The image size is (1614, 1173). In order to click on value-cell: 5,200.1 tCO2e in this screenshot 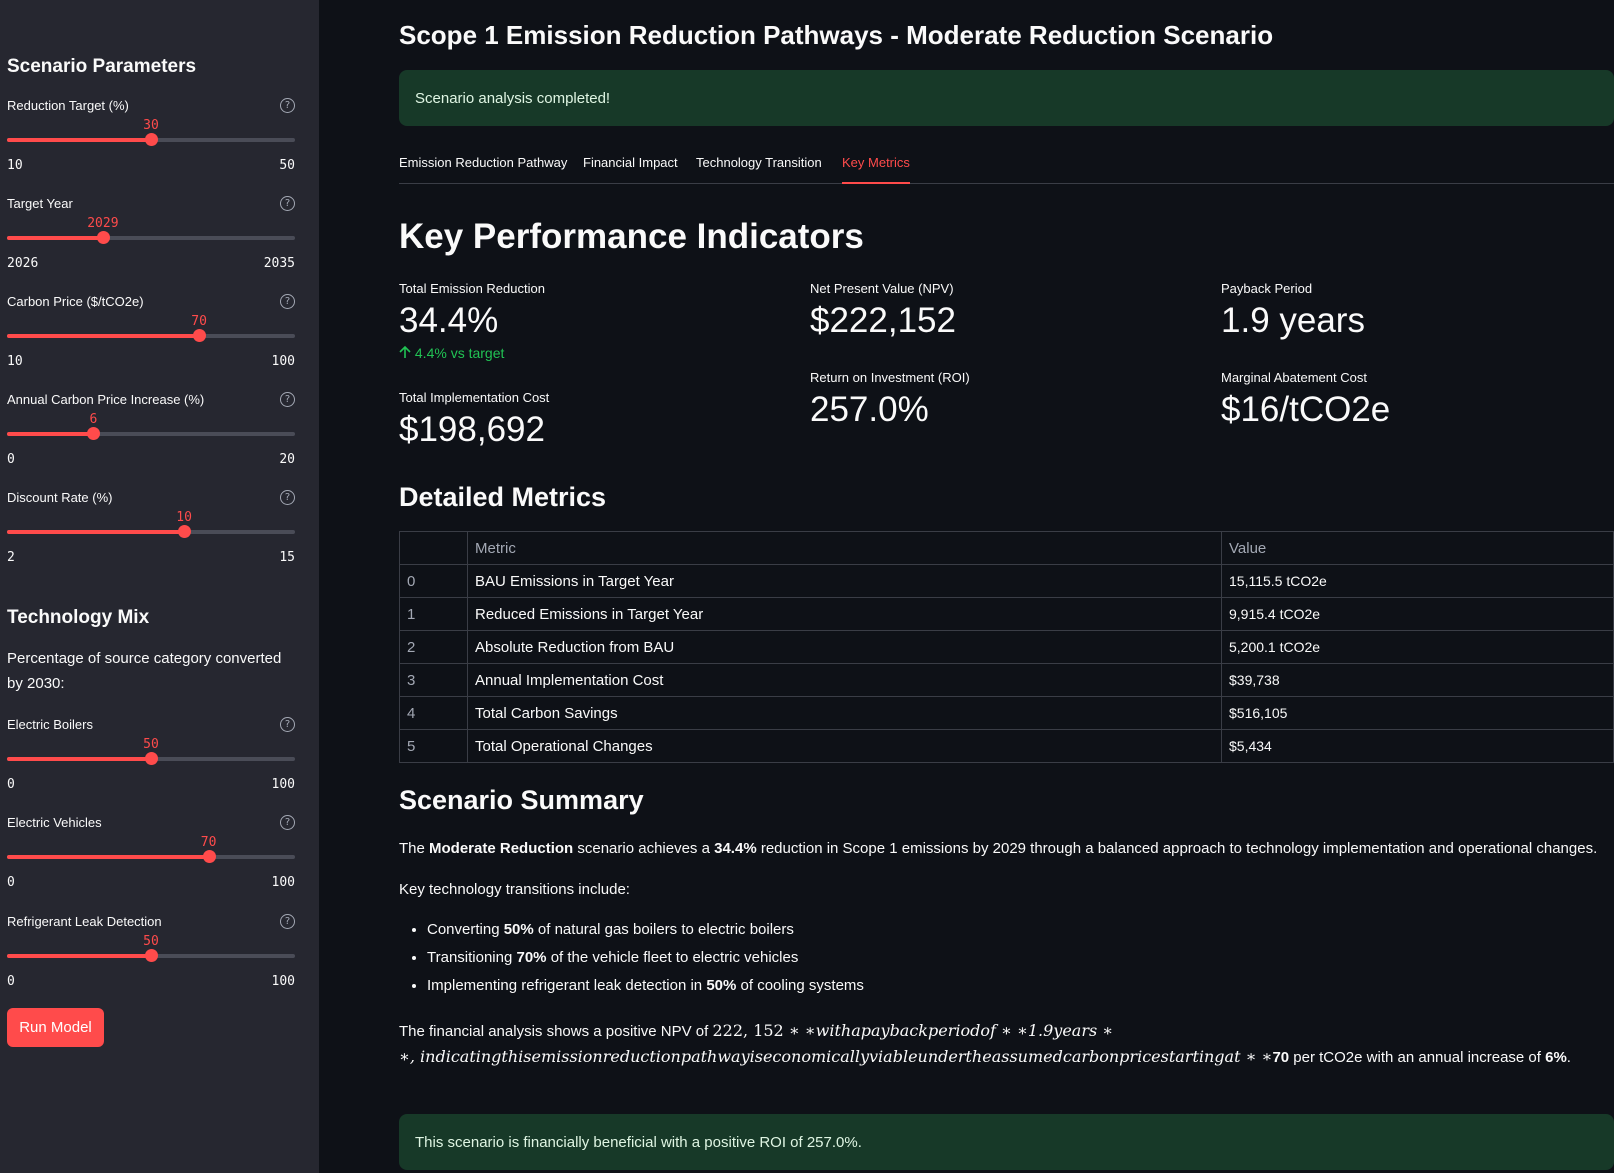, I will do `click(1417, 647)`.